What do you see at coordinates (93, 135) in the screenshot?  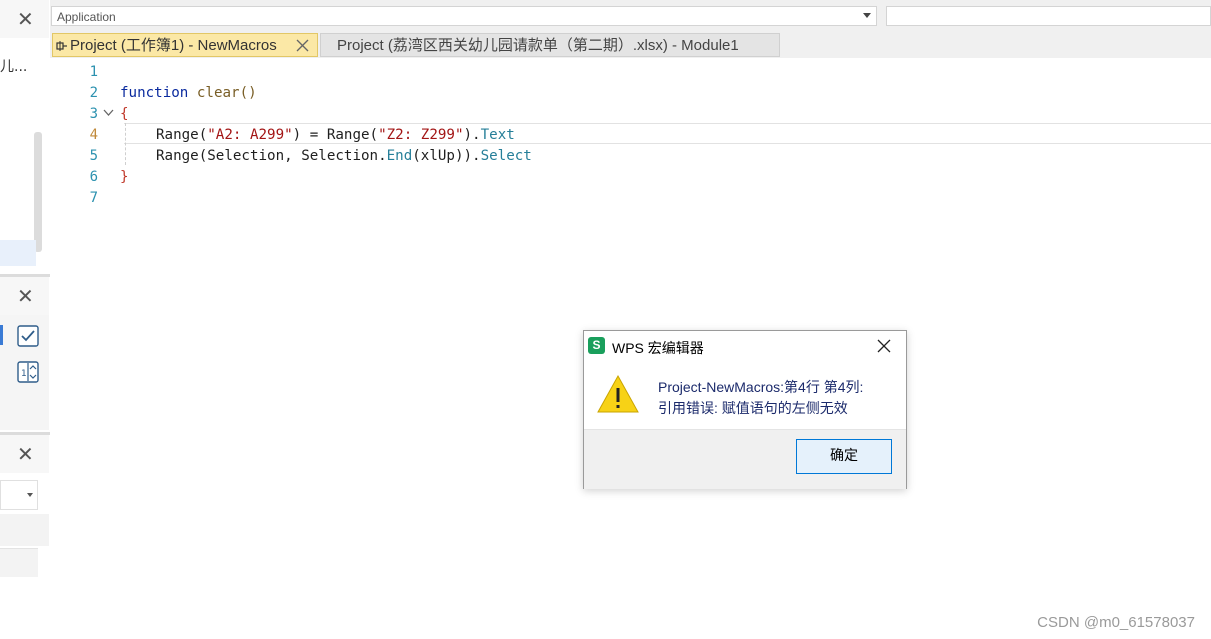 I see `current-line-number: 4` at bounding box center [93, 135].